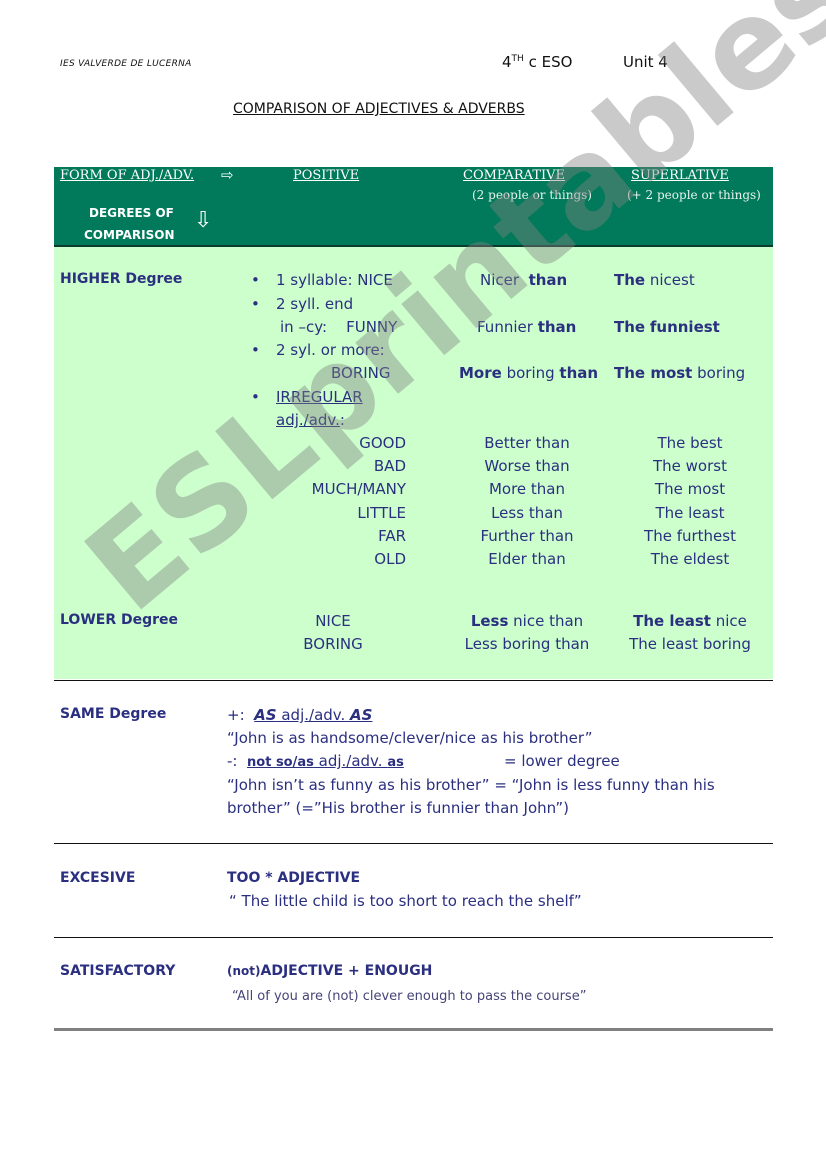 Image resolution: width=826 pixels, height=1169 pixels. I want to click on course-label: 4TH c ESO, so click(537, 62).